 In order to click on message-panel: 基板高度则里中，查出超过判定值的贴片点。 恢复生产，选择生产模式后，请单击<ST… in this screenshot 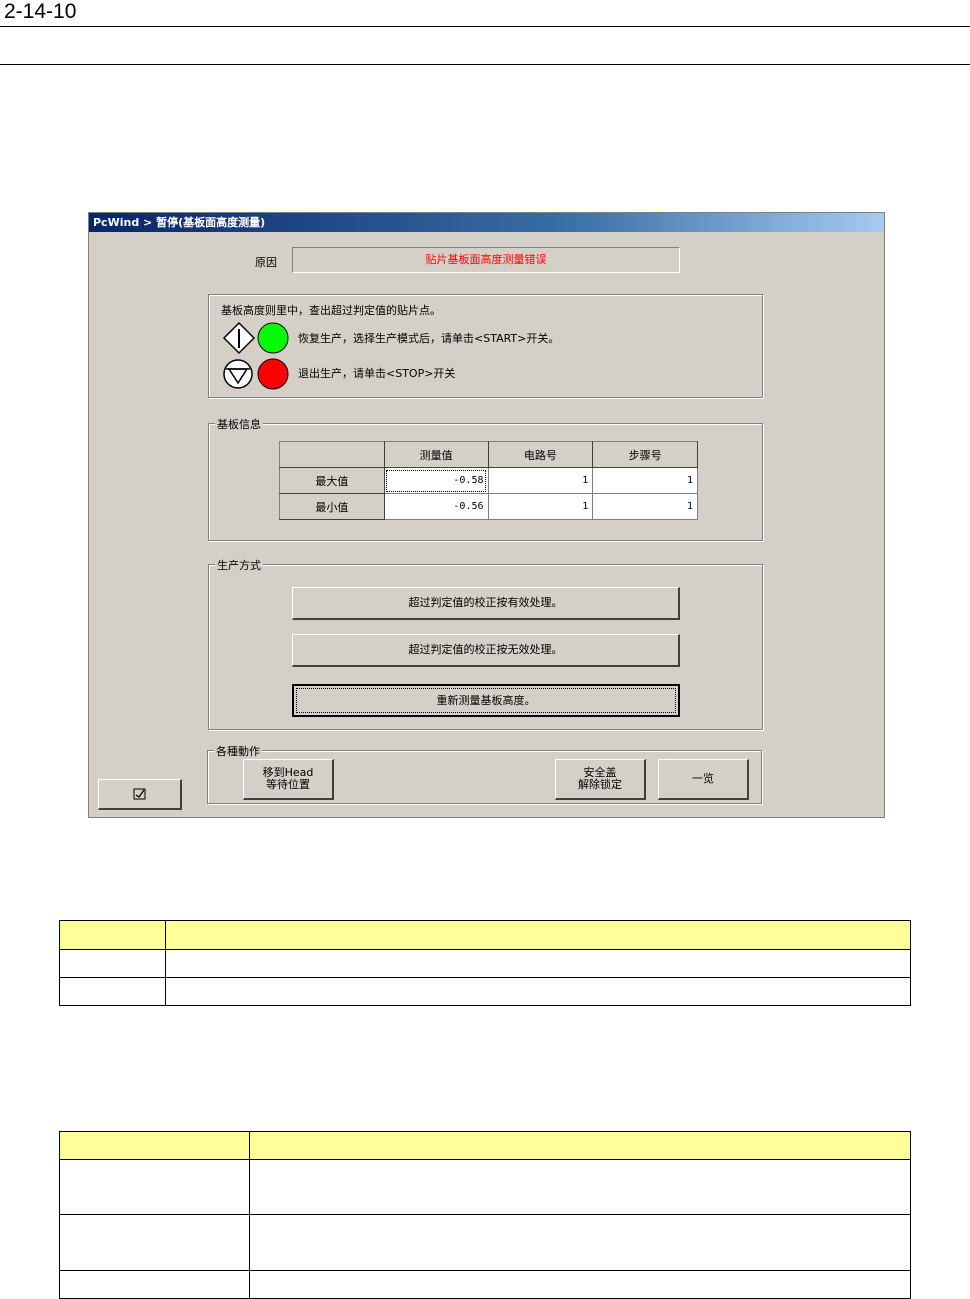, I will do `click(485, 346)`.